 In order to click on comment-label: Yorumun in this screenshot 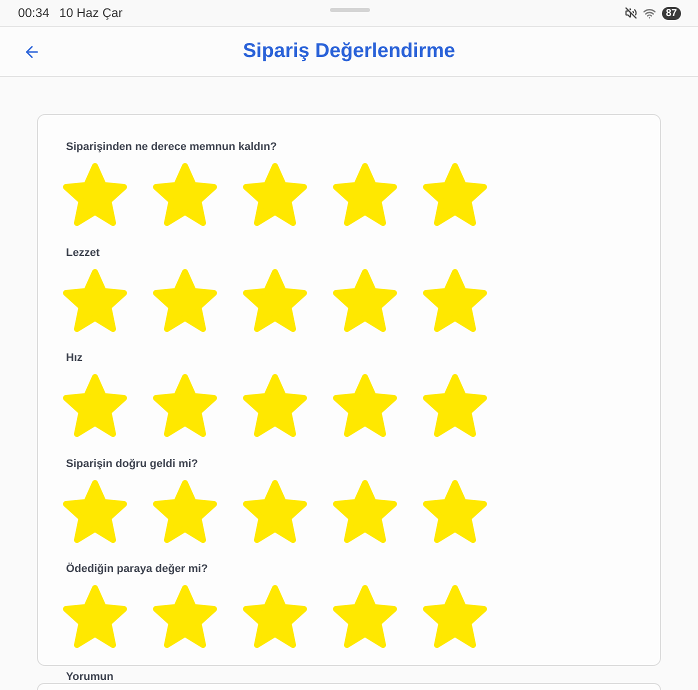, I will do `click(89, 677)`.